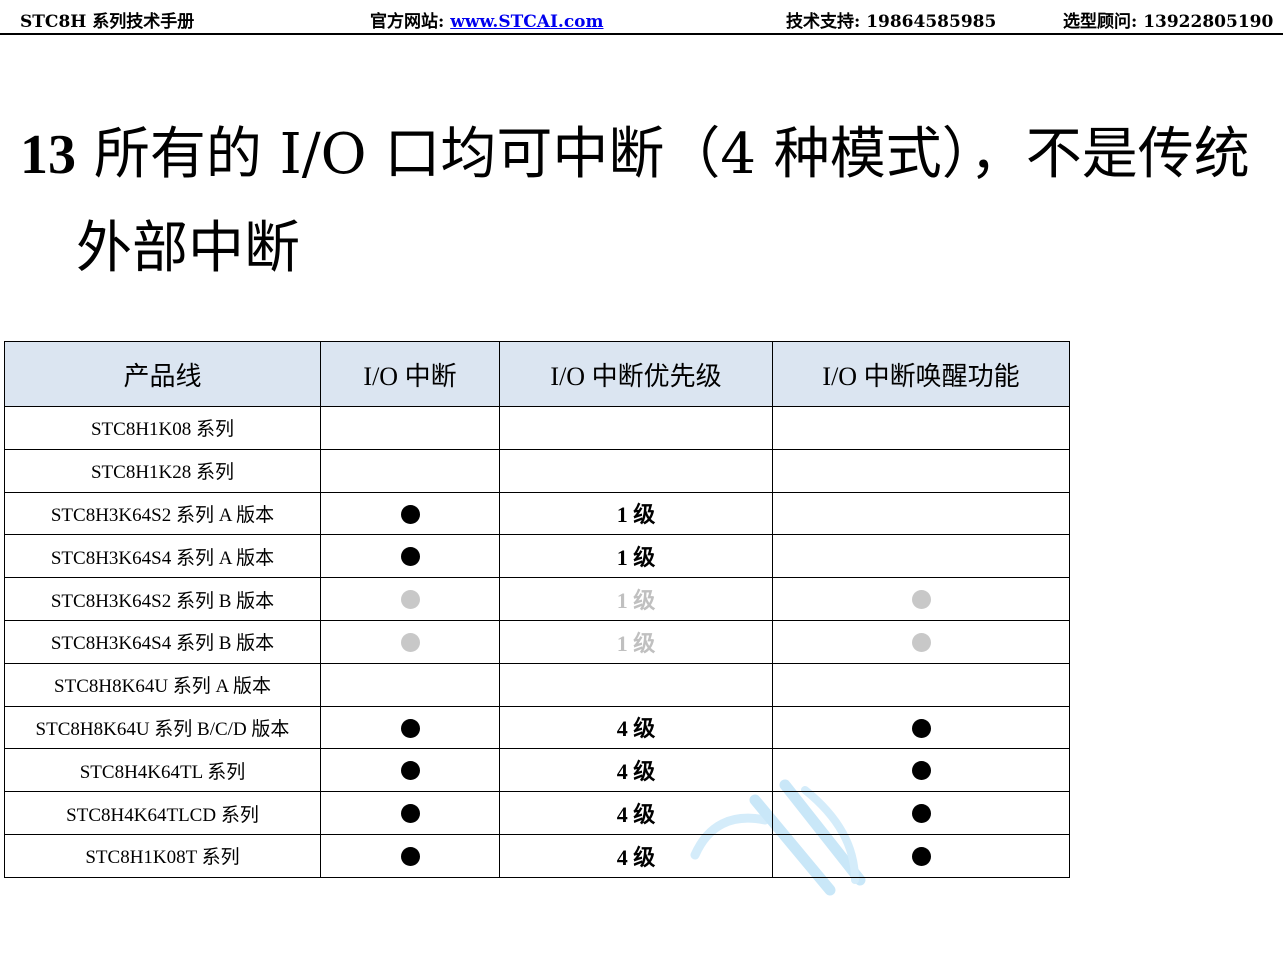  What do you see at coordinates (162, 641) in the screenshot?
I see `product-line-cell: STC8H3K64S4 系列 B 版本` at bounding box center [162, 641].